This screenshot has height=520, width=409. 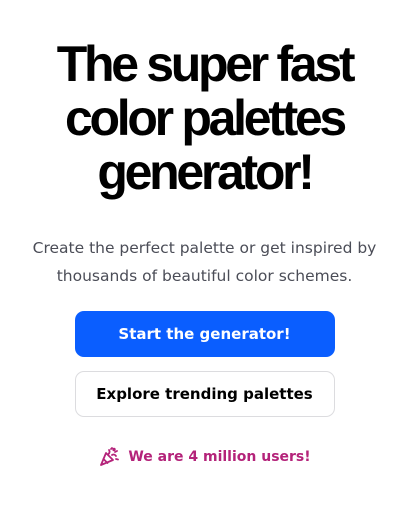 I want to click on start-generator-button: Start the generator!, so click(x=204, y=334).